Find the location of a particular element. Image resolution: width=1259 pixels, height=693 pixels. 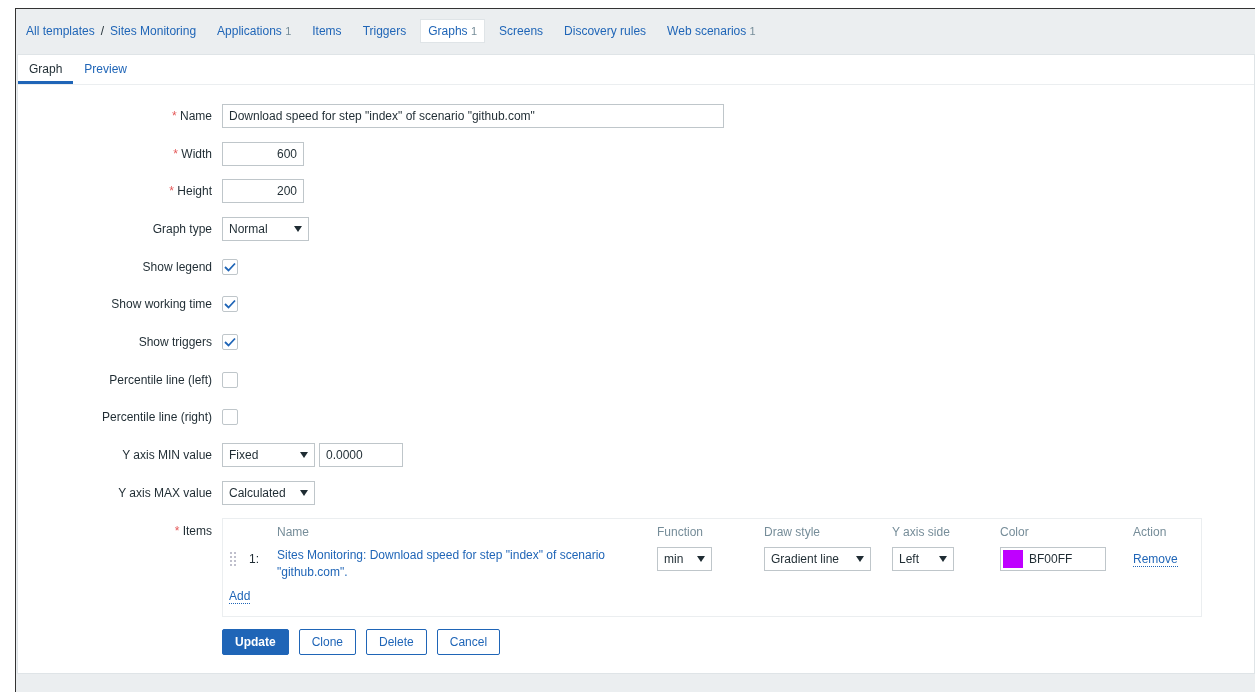

field-label: Show legend is located at coordinates (177, 266).